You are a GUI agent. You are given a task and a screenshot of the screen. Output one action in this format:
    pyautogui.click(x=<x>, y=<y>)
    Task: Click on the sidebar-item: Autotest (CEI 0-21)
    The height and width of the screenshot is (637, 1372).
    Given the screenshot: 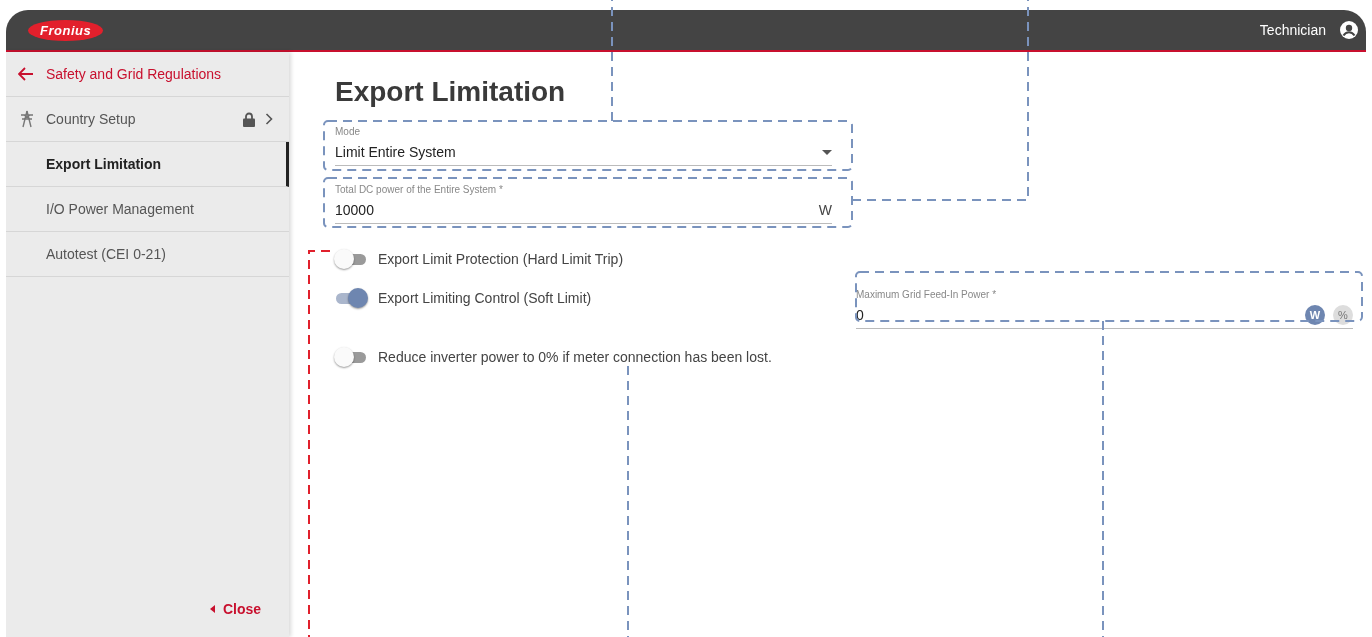 What is the action you would take?
    pyautogui.click(x=147, y=254)
    